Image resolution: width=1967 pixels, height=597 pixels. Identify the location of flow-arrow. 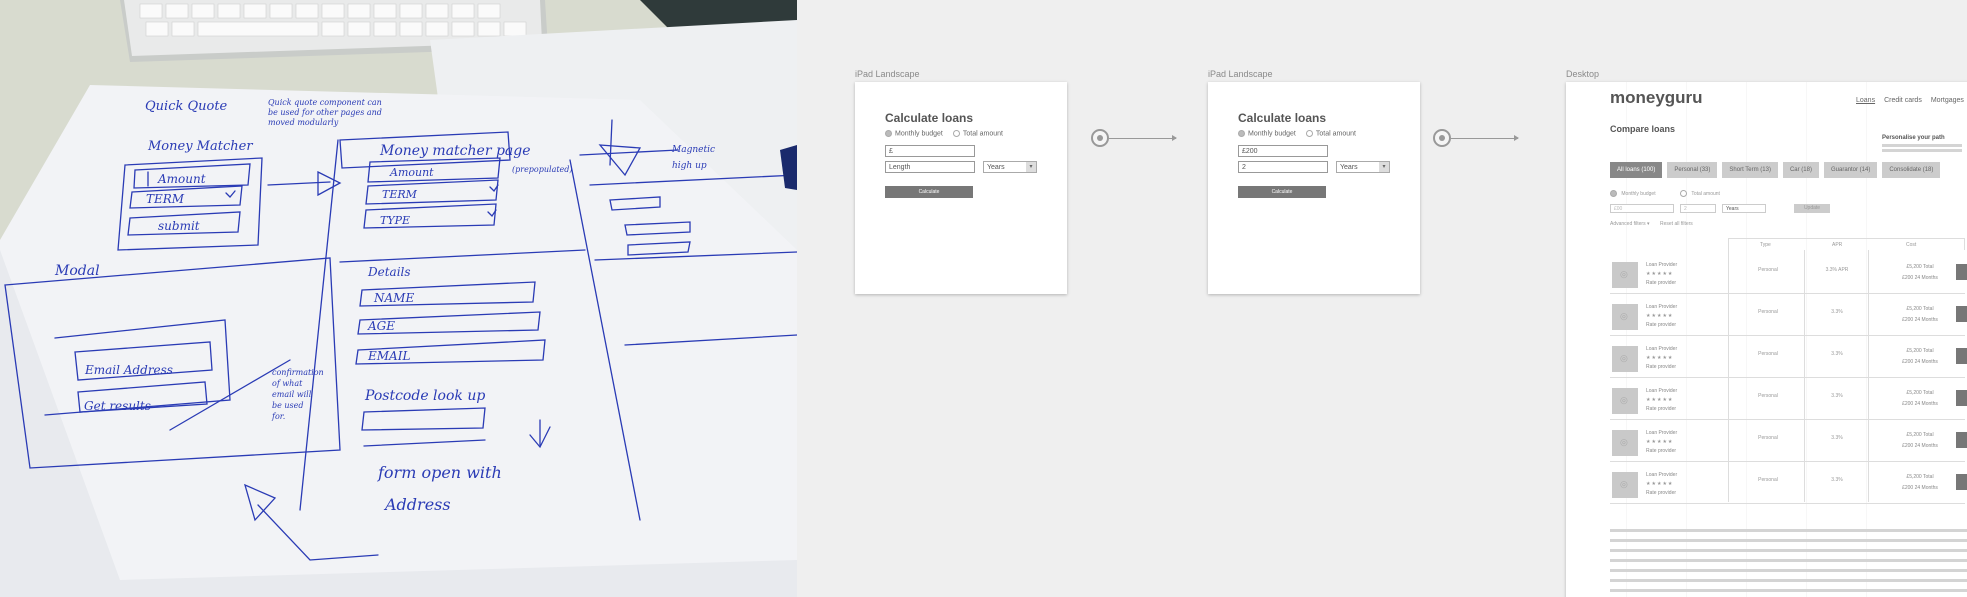
(1485, 138).